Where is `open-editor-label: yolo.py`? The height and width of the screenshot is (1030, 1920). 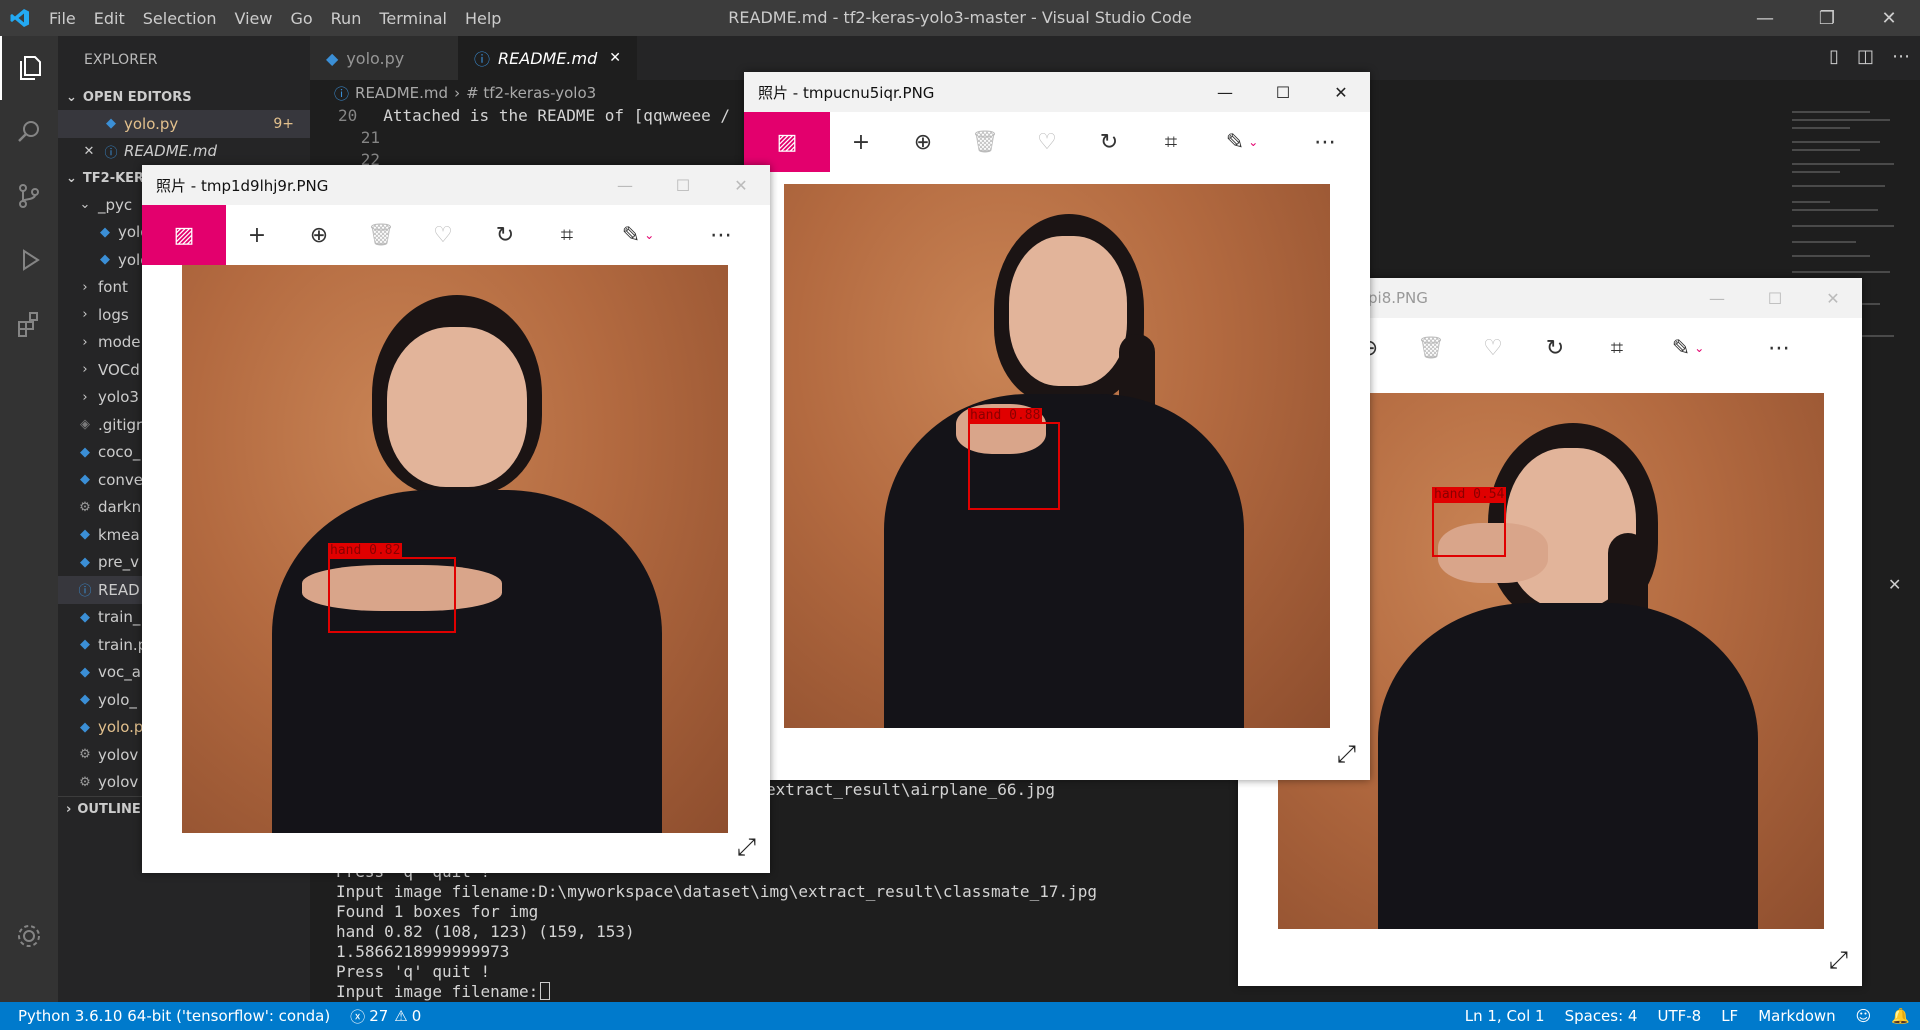
open-editor-label: yolo.py is located at coordinates (151, 123).